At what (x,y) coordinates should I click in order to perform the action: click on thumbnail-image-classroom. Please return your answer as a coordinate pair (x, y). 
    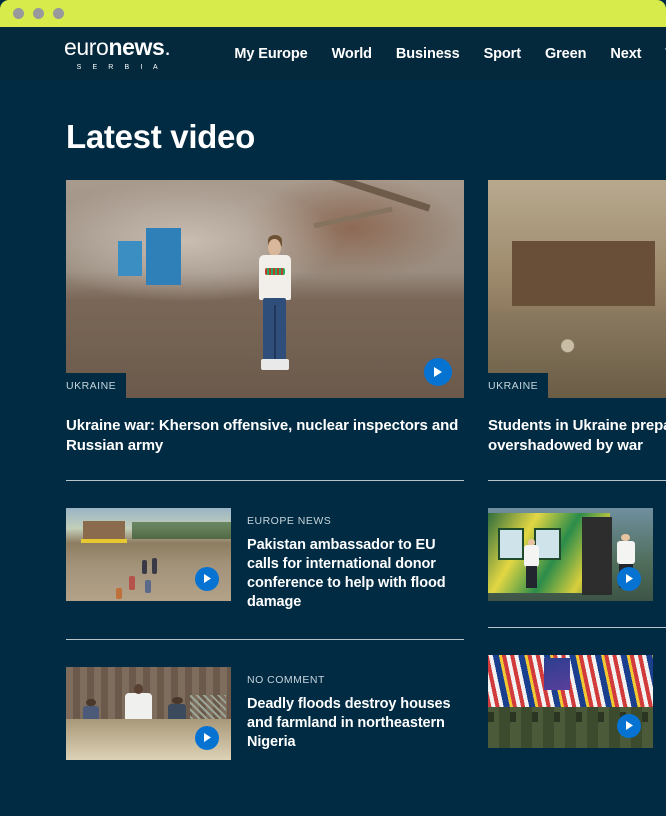
    Looking at the image, I should click on (577, 289).